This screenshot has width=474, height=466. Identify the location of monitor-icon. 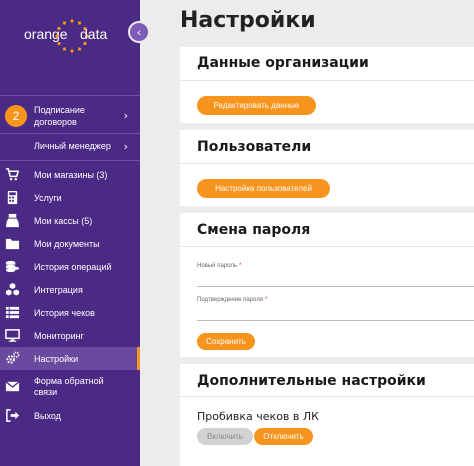
(12, 335).